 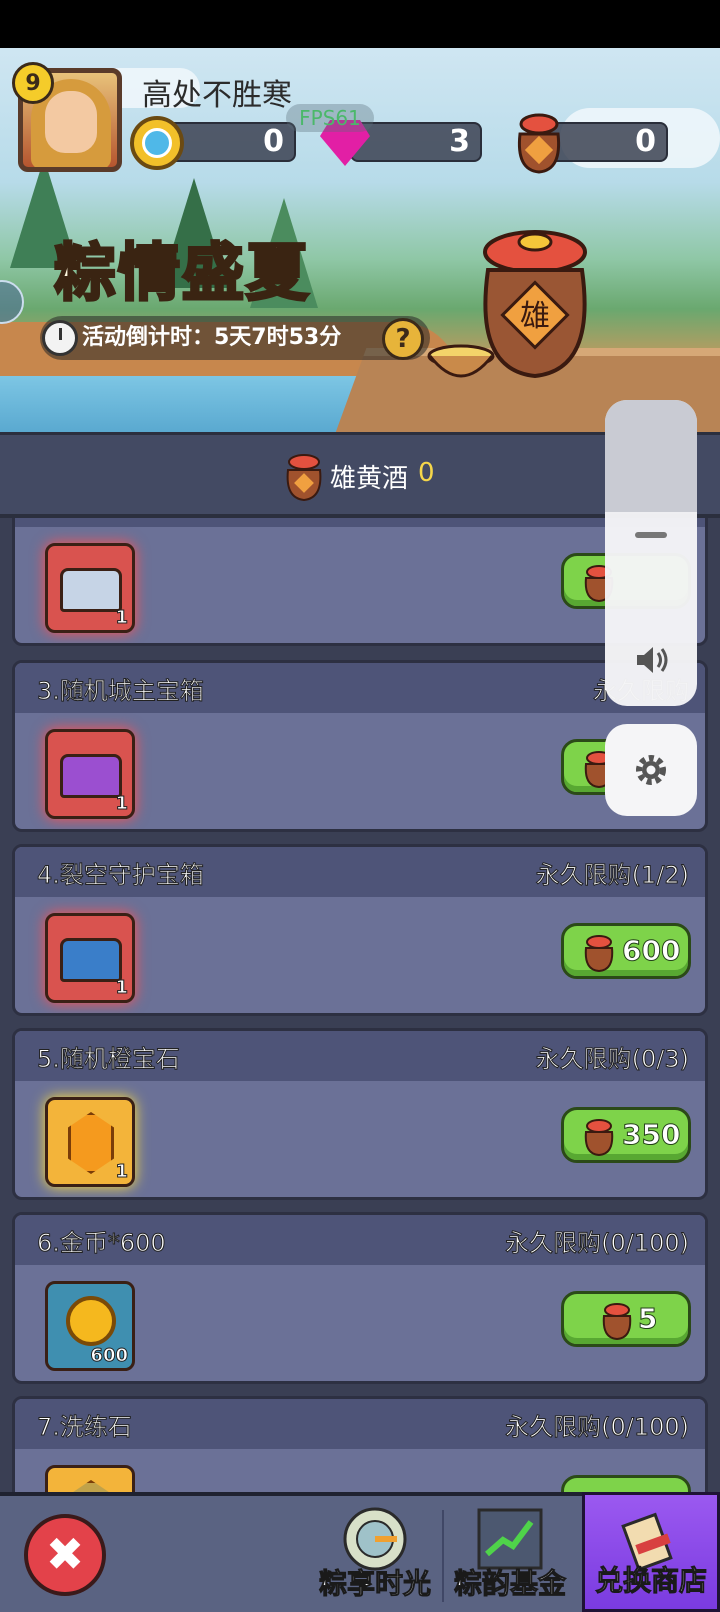 I want to click on tab-zongyun-jijin: 粽韵基金, so click(x=510, y=1552).